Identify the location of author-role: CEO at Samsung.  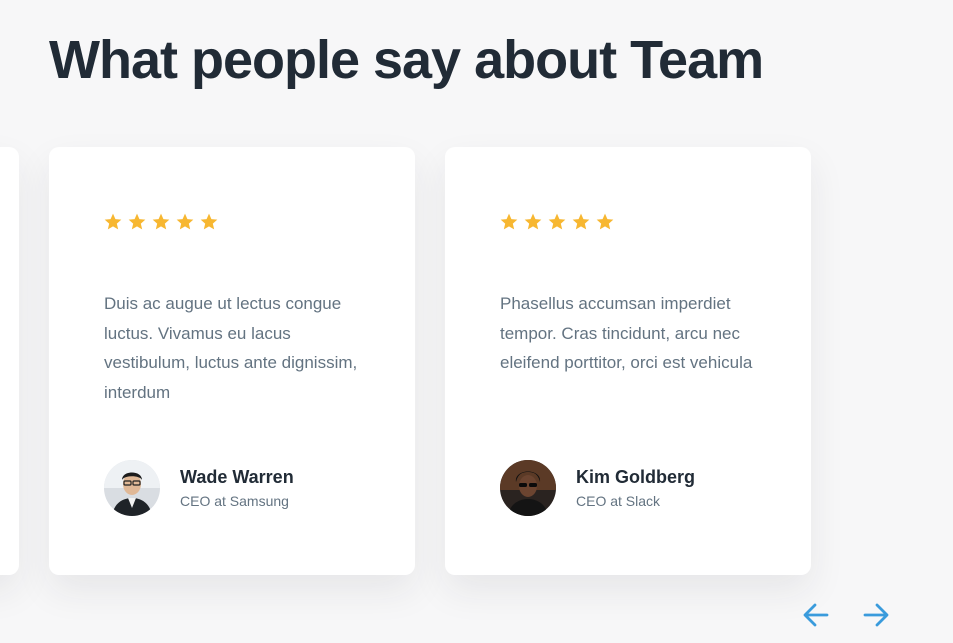
(234, 501).